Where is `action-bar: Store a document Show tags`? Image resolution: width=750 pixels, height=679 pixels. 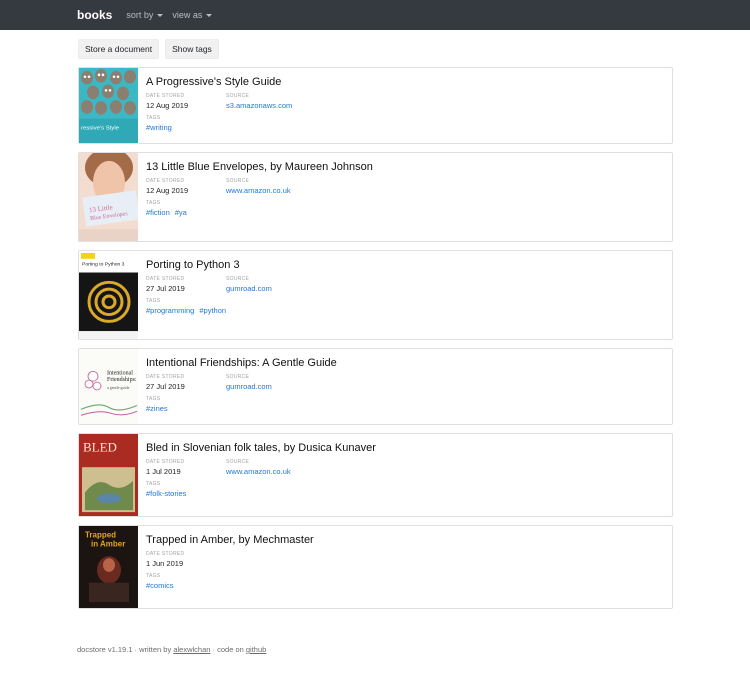
action-bar: Store a document Show tags is located at coordinates (148, 49).